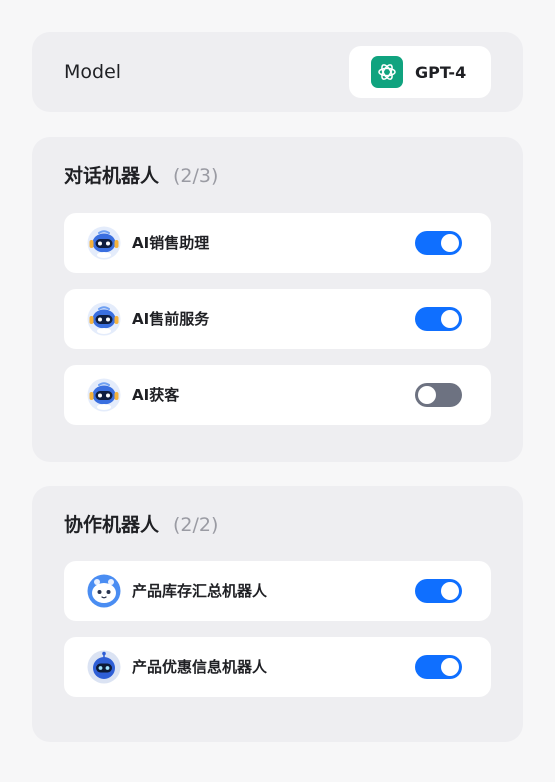 The height and width of the screenshot is (782, 555). I want to click on section-title: 对话机器人 (2/3), so click(141, 176).